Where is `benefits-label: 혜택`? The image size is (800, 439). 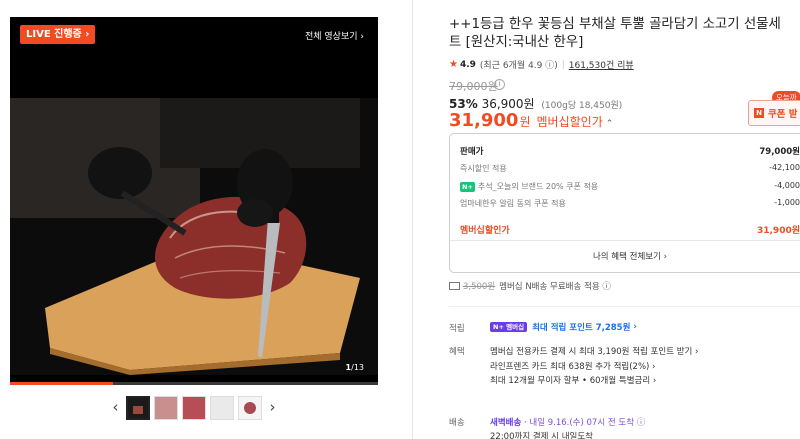 benefits-label: 혜택 is located at coordinates (457, 352).